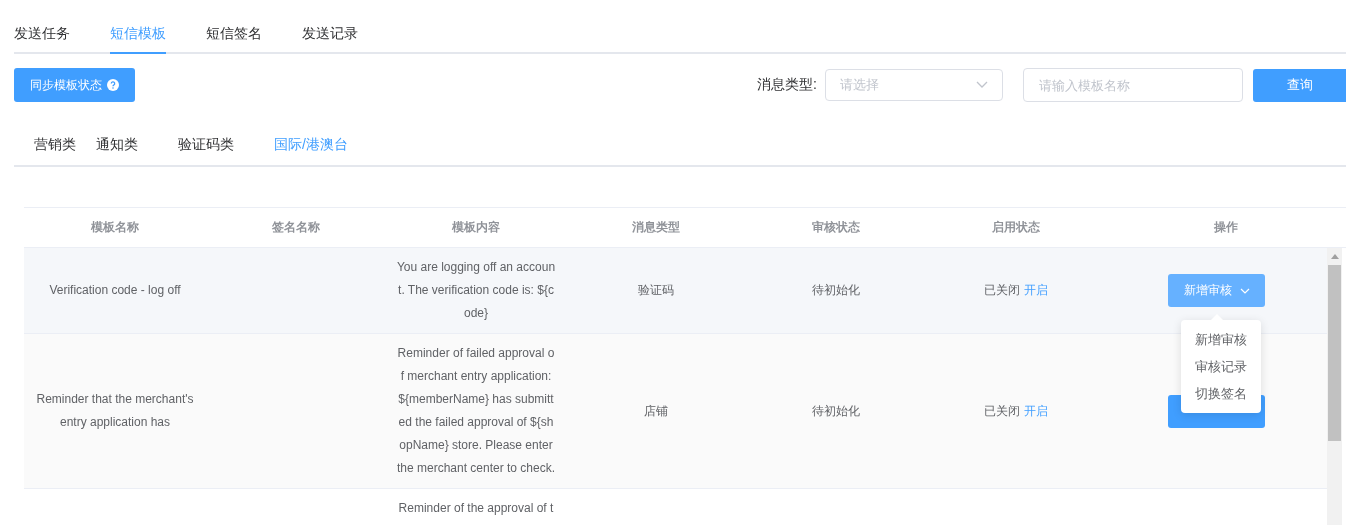 The image size is (1346, 525). Describe the element at coordinates (1016, 227) in the screenshot. I see `column-header: 启用状态` at that location.